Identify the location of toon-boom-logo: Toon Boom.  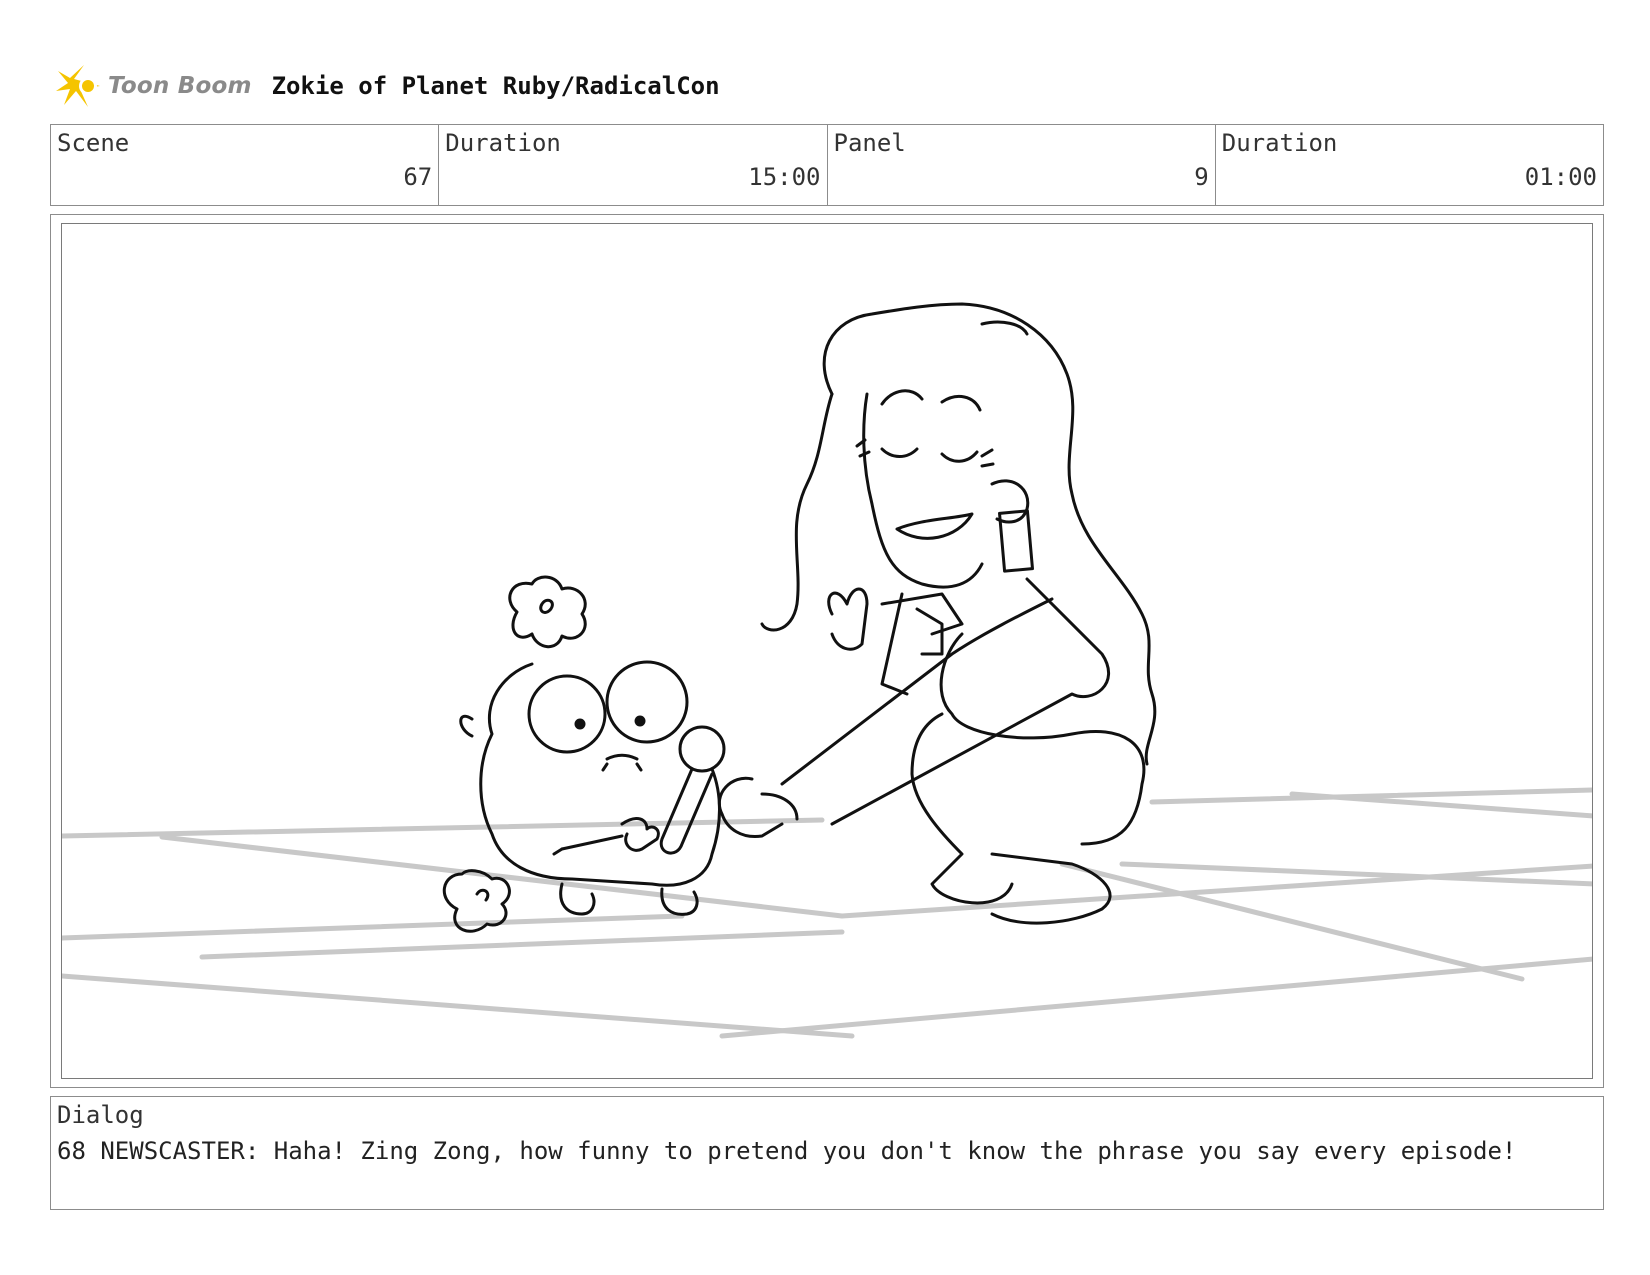
(153, 86).